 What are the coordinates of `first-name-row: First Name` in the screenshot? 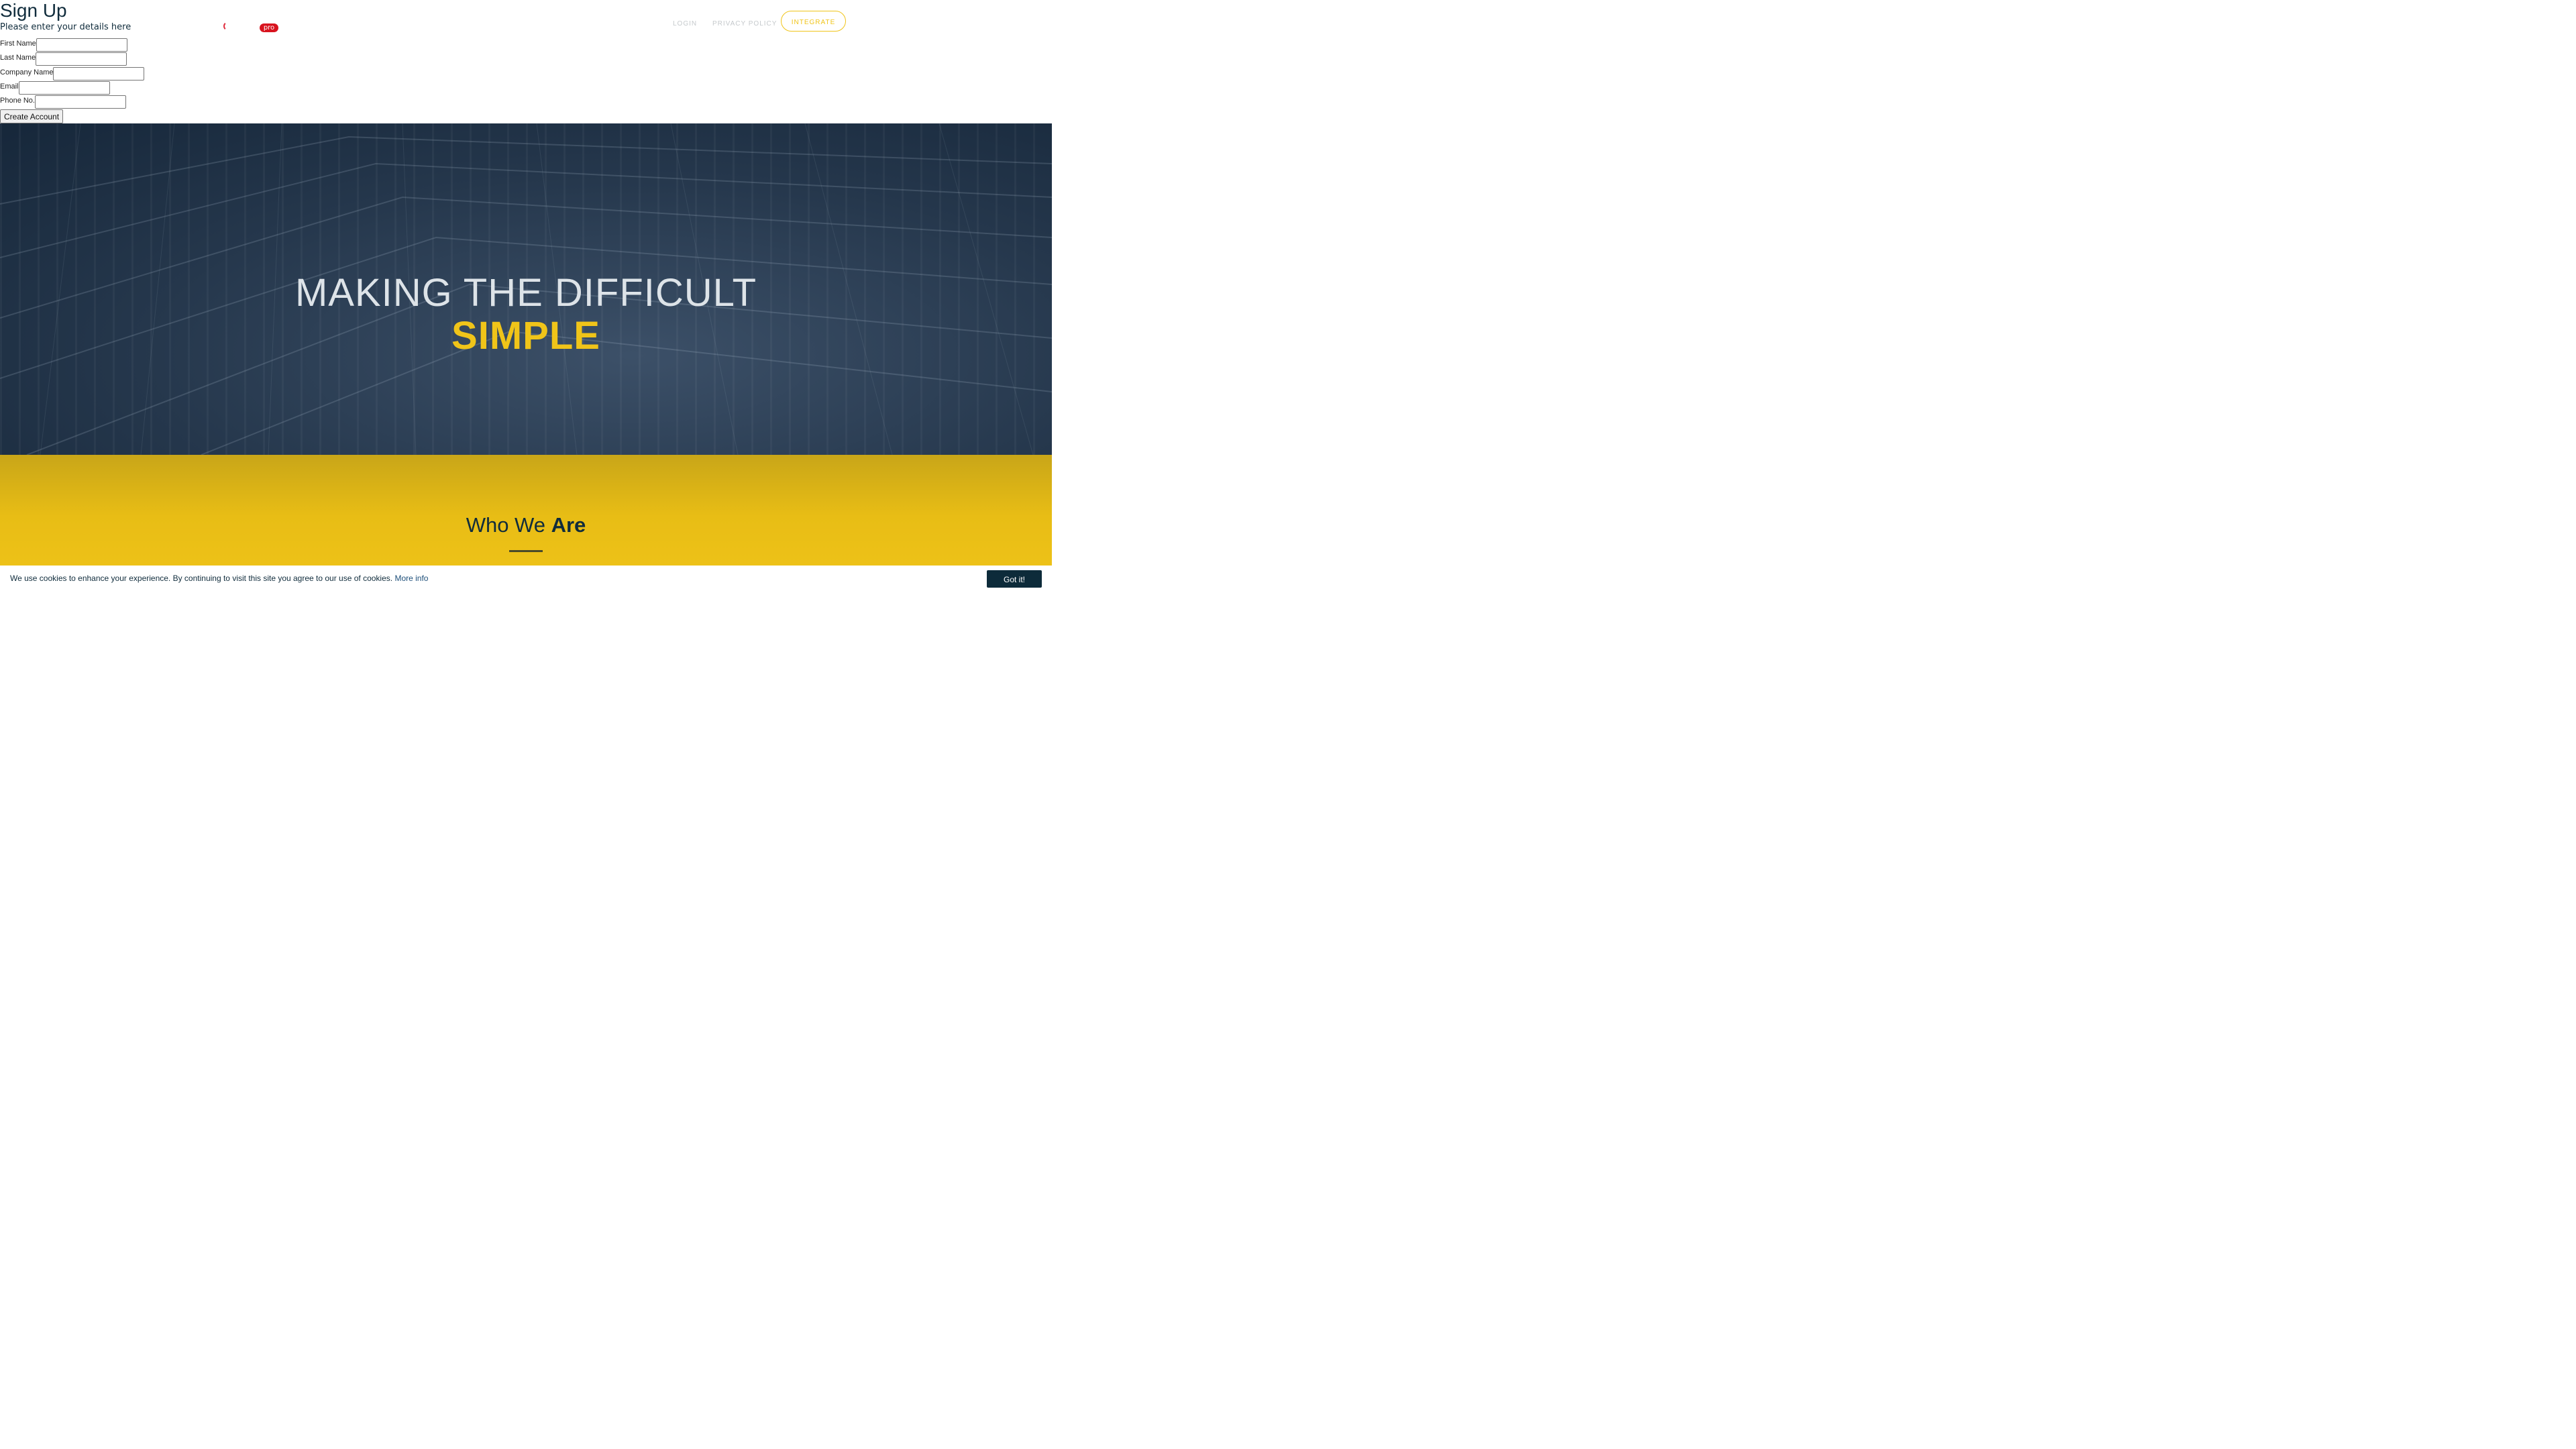 It's located at (63, 45).